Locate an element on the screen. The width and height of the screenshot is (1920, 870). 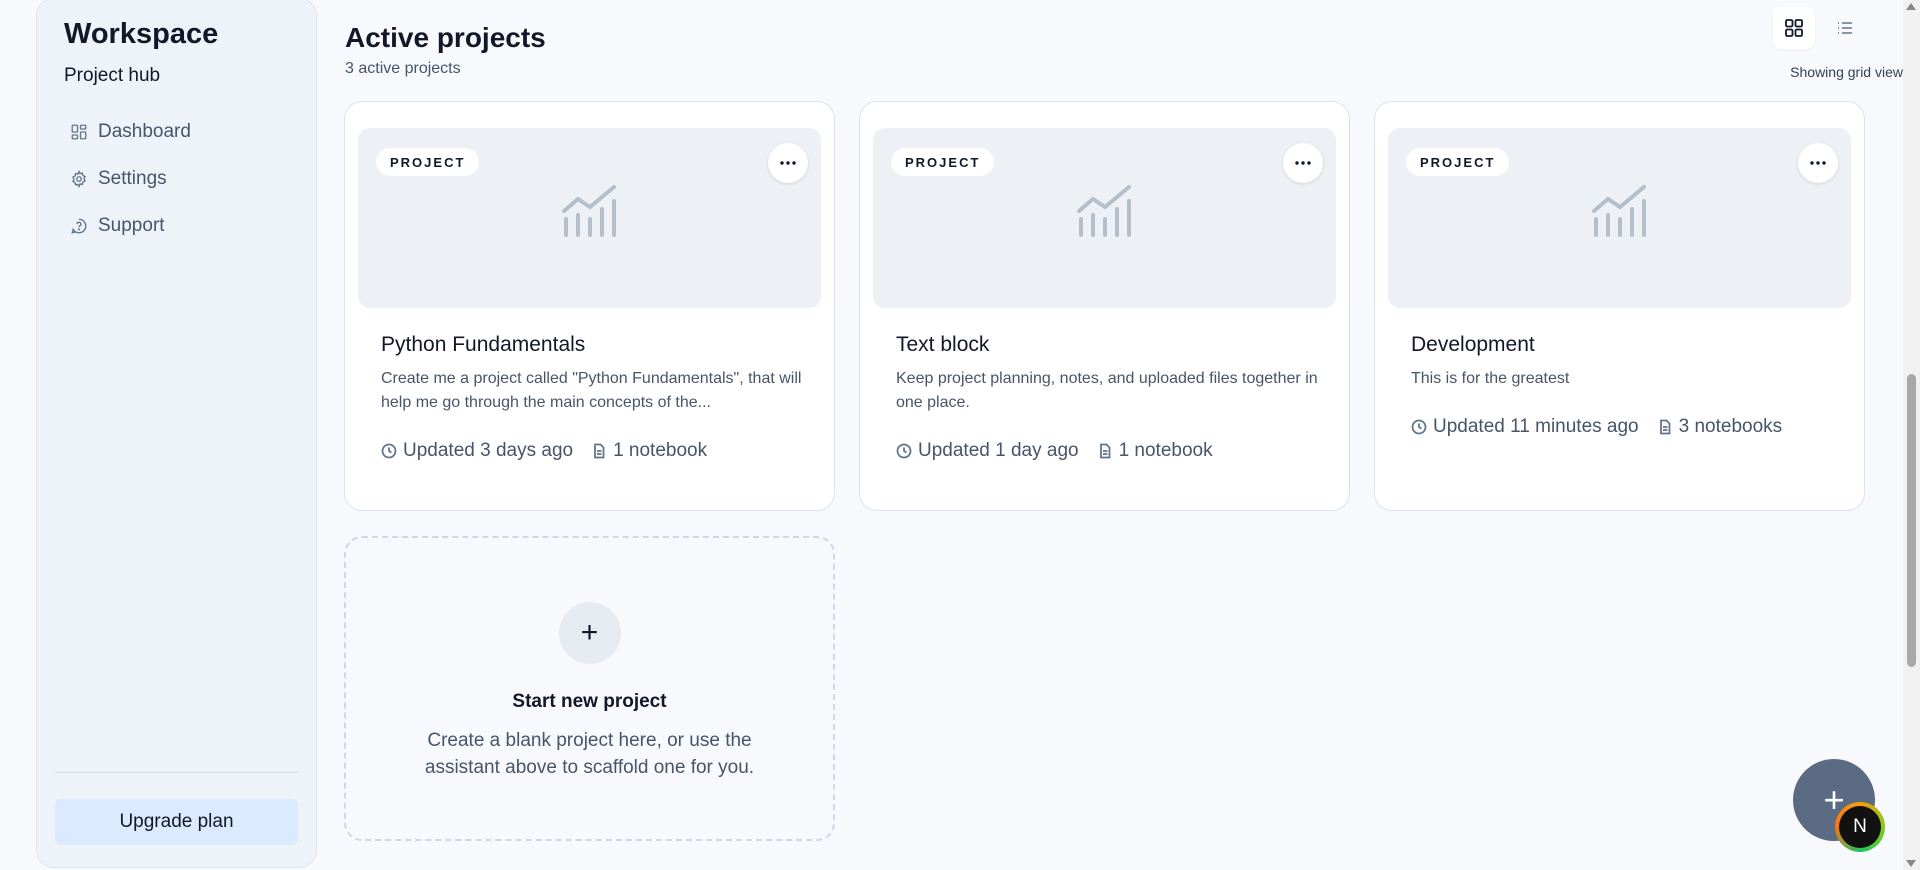
updated-label: Updated 1 day ago is located at coordinates (998, 450).